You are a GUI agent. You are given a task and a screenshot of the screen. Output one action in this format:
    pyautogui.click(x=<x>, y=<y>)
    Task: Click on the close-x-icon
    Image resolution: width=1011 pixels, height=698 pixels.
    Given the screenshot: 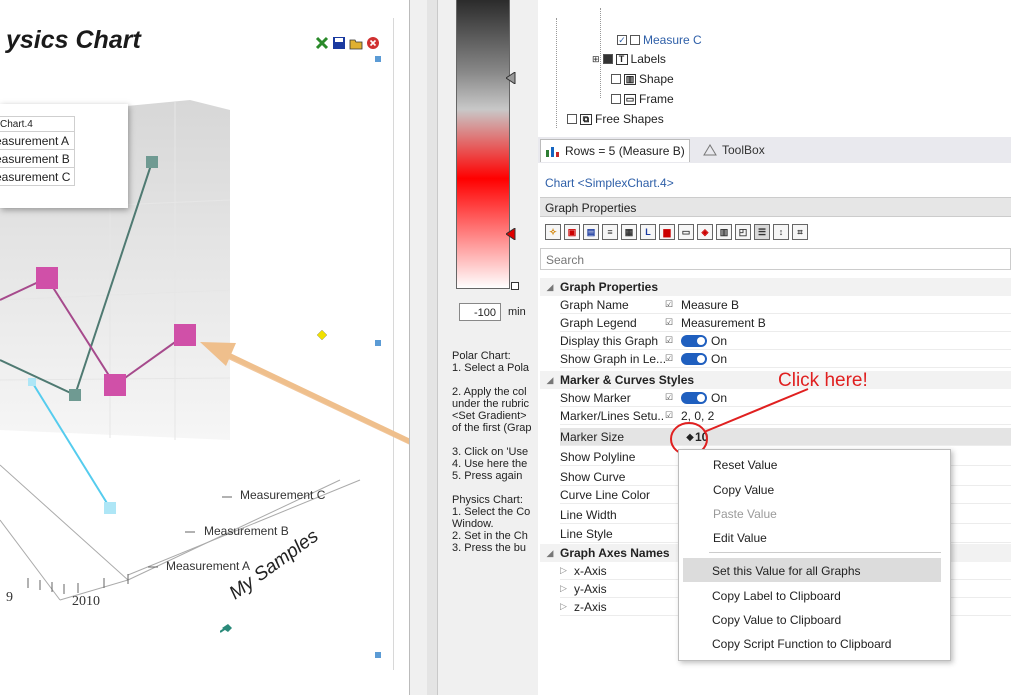 What is the action you would take?
    pyautogui.click(x=322, y=43)
    